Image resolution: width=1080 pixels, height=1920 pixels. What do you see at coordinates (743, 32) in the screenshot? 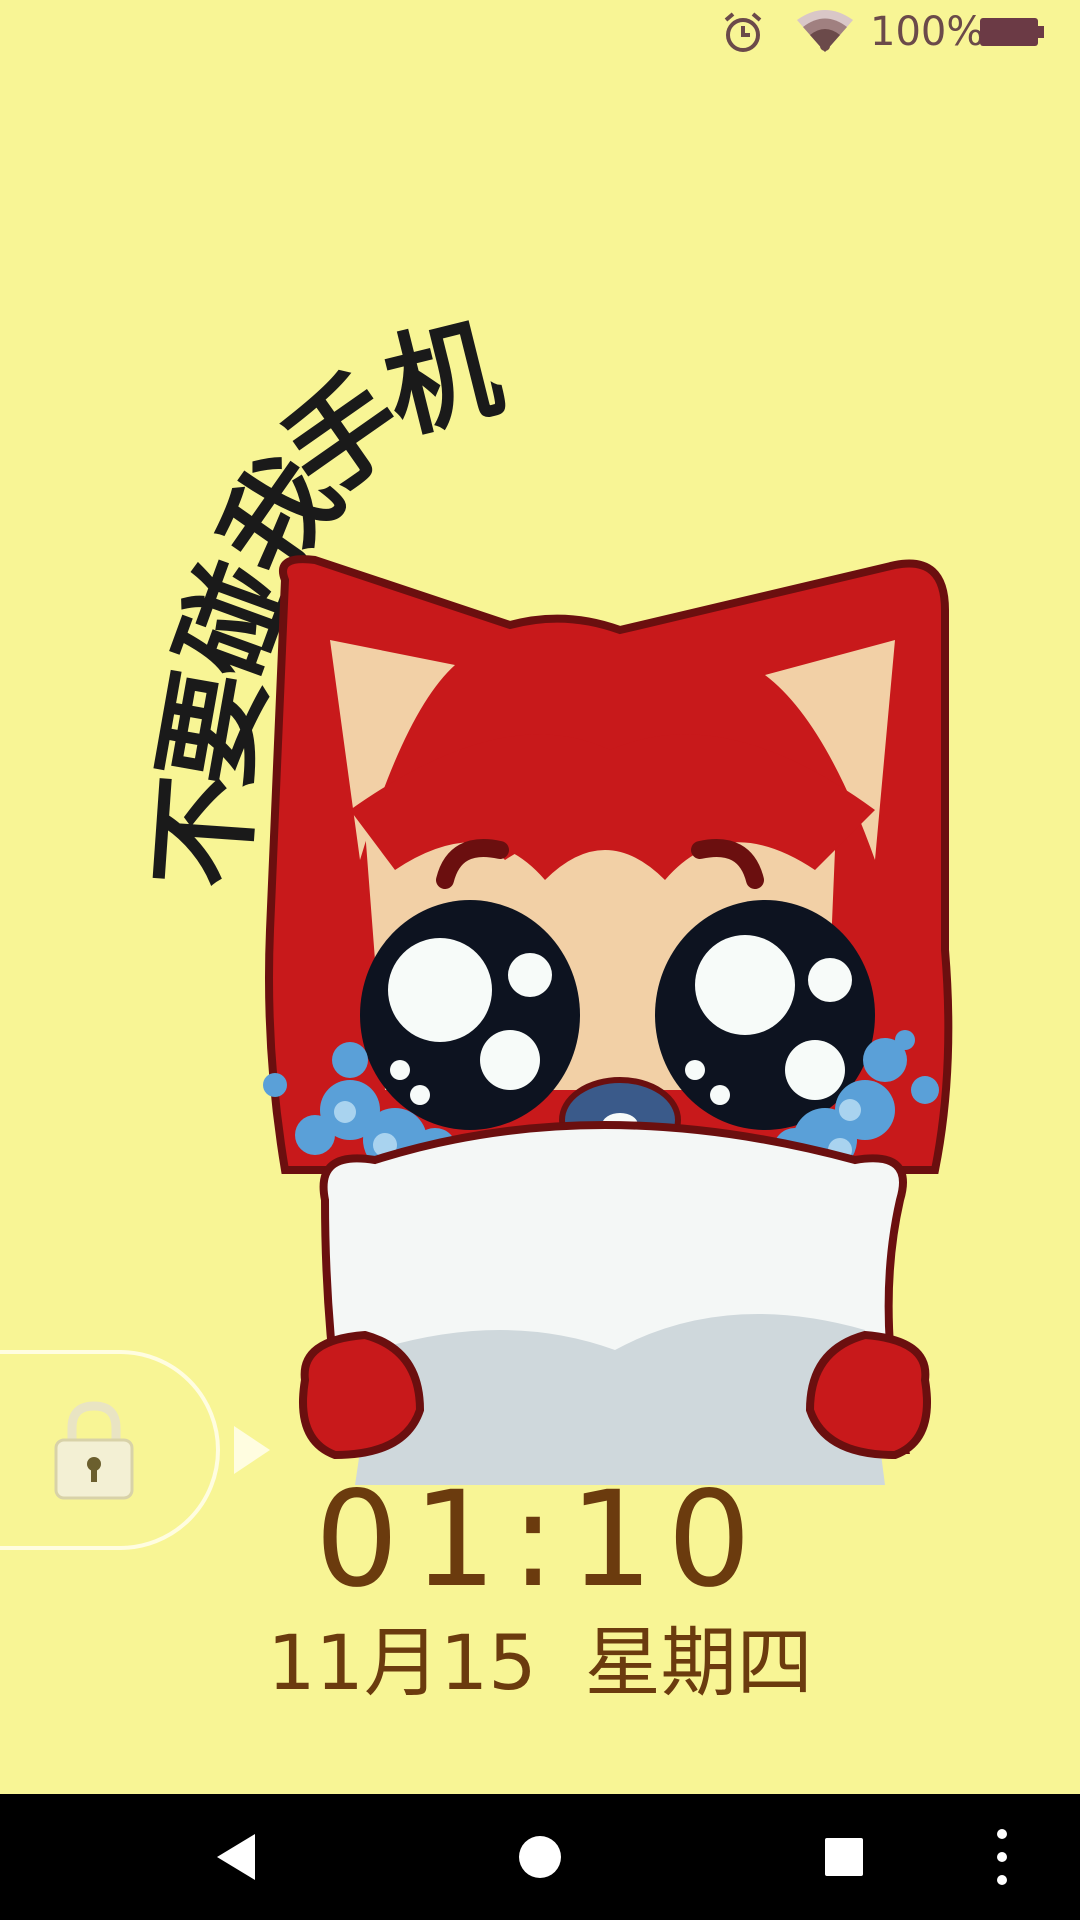
I see `alarm-icon` at bounding box center [743, 32].